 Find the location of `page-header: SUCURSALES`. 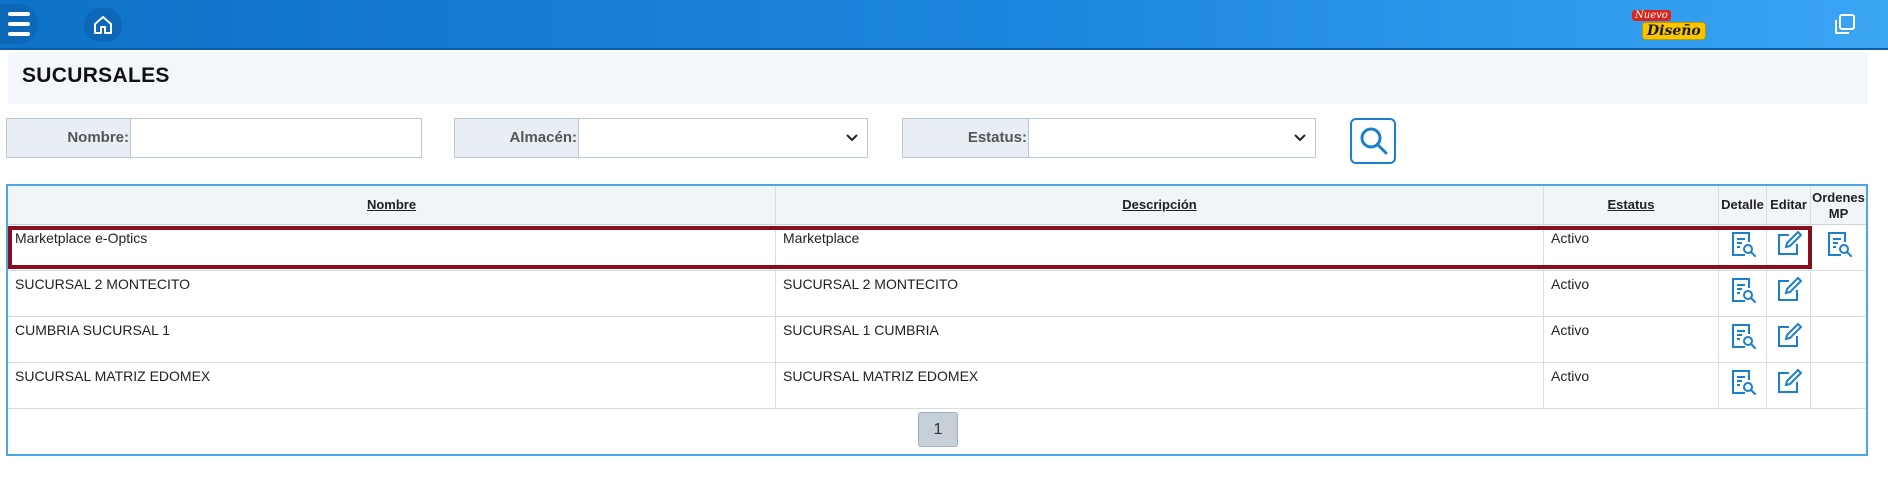

page-header: SUCURSALES is located at coordinates (938, 78).